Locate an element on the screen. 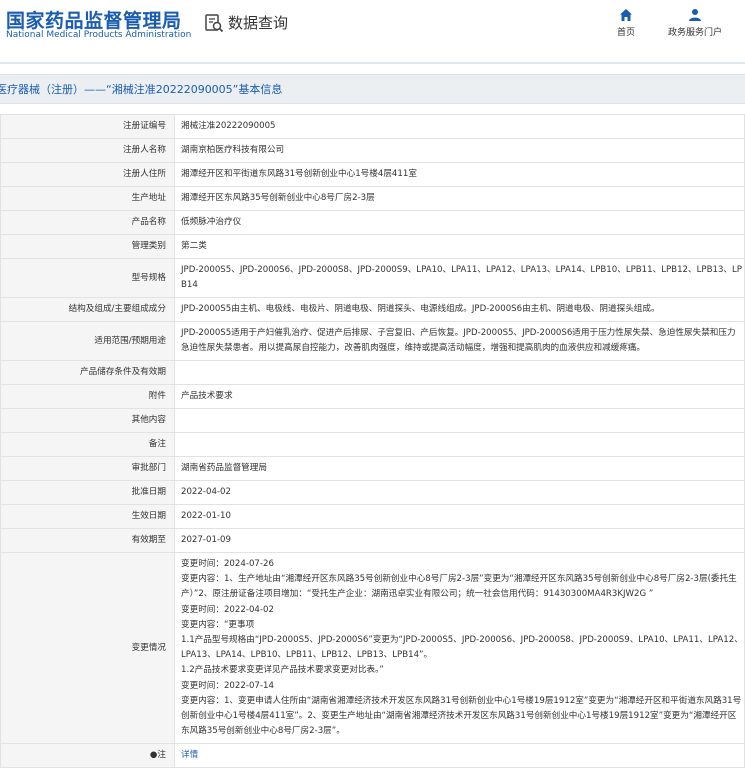 The width and height of the screenshot is (745, 780). change-line: 变更内容：“更事项 is located at coordinates (218, 624).